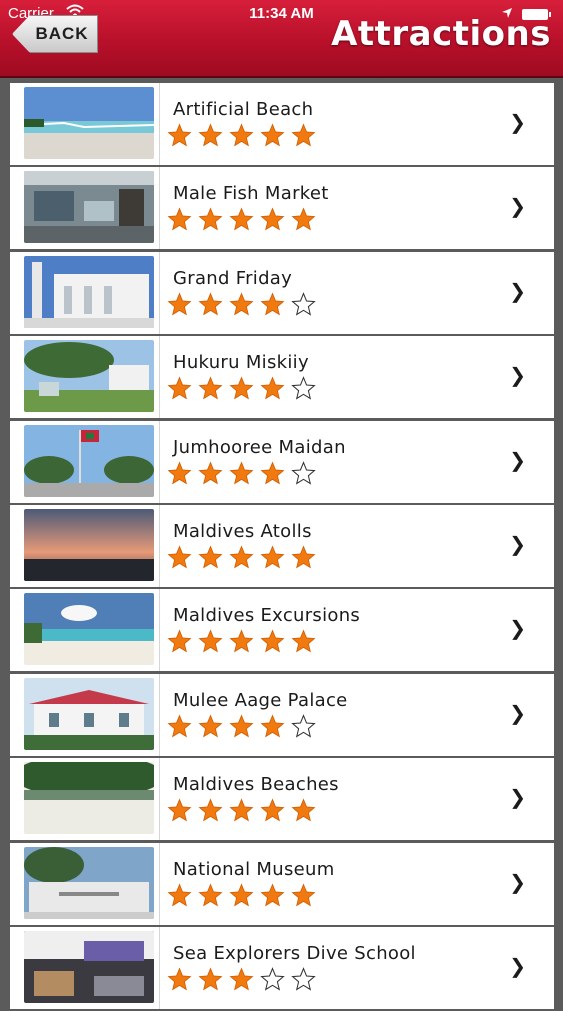  What do you see at coordinates (89, 966) in the screenshot?
I see `dive-school-photo` at bounding box center [89, 966].